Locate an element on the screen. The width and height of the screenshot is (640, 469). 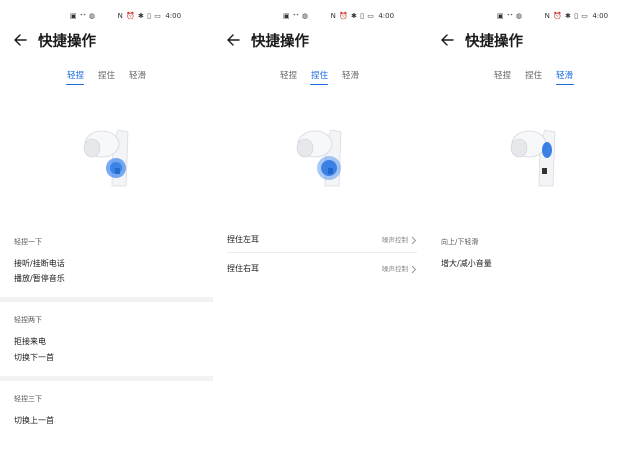
section-heading-single: 轻捏一下 is located at coordinates (28, 242).